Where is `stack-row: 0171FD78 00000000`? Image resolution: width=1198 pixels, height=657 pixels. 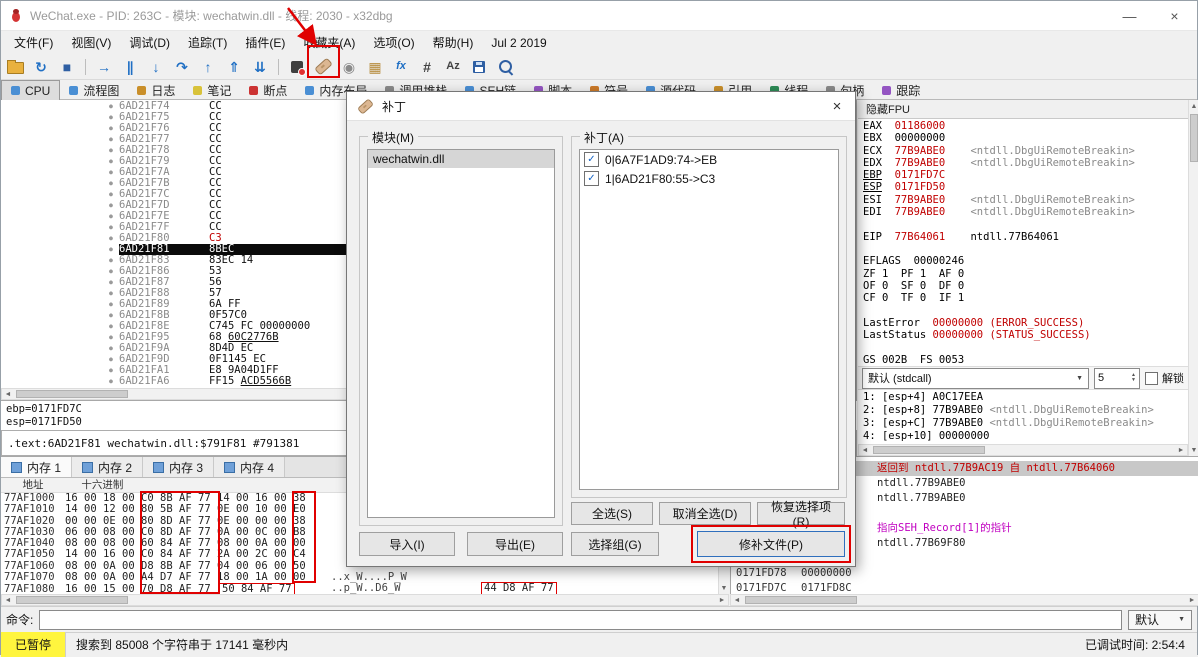 stack-row: 0171FD78 00000000 is located at coordinates (964, 573).